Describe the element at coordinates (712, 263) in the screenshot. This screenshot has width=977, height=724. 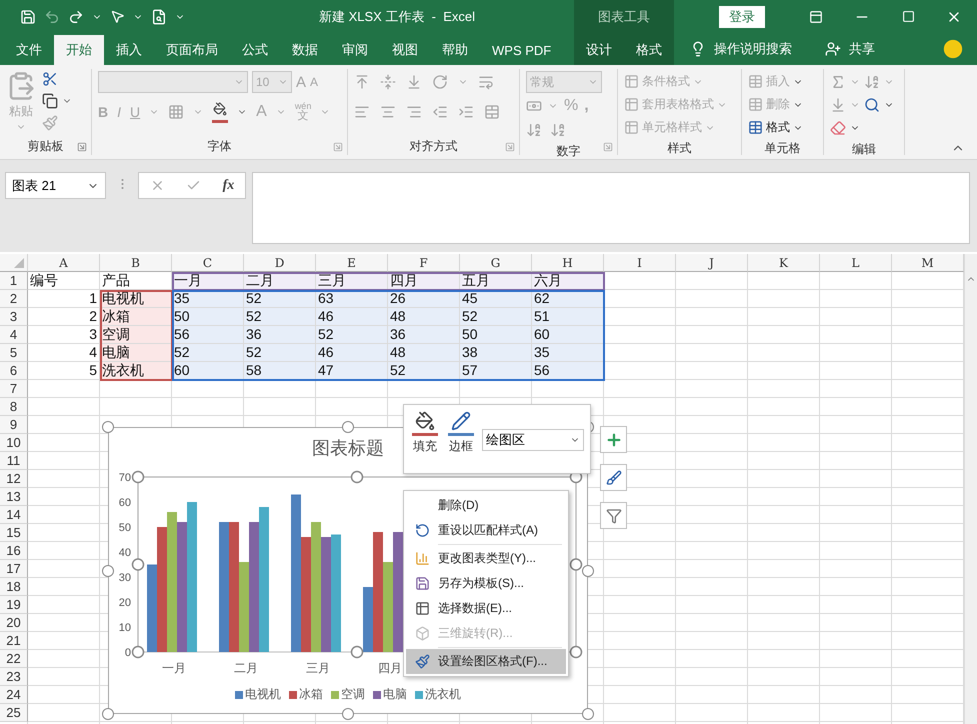
I see `column-header: J` at that location.